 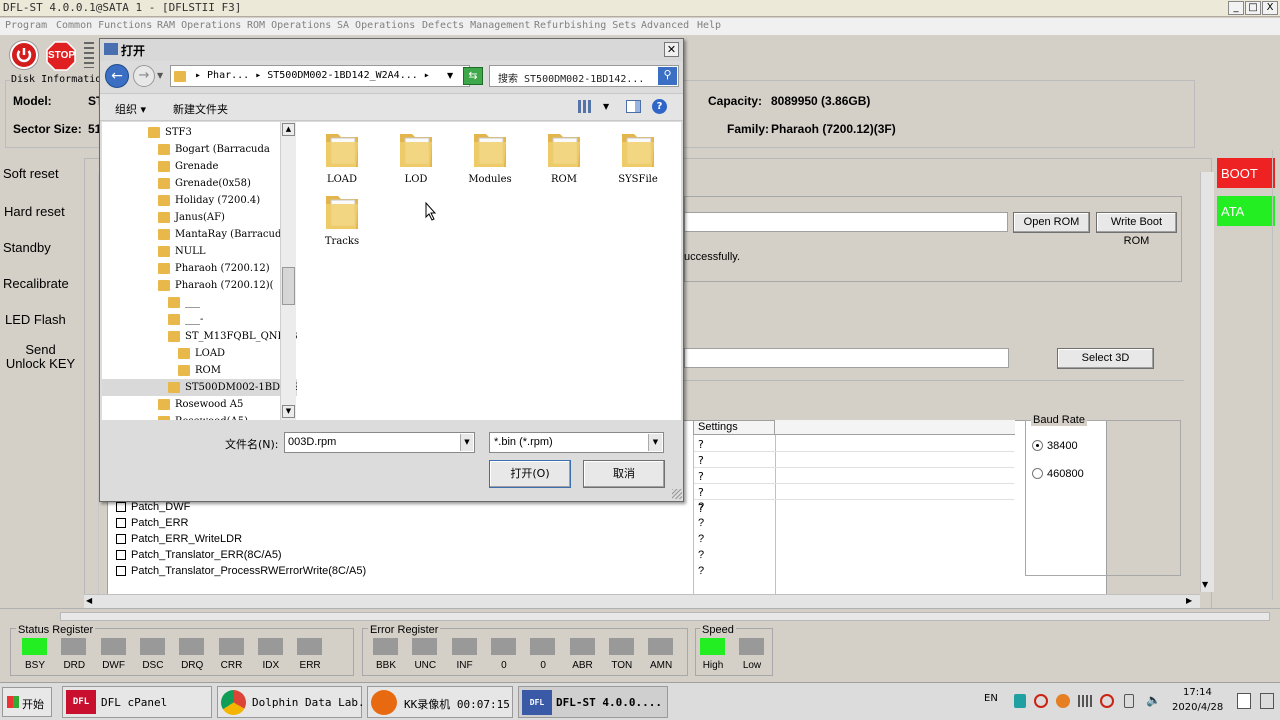 I want to click on address-dropdown-icon: ▼, so click(x=450, y=75).